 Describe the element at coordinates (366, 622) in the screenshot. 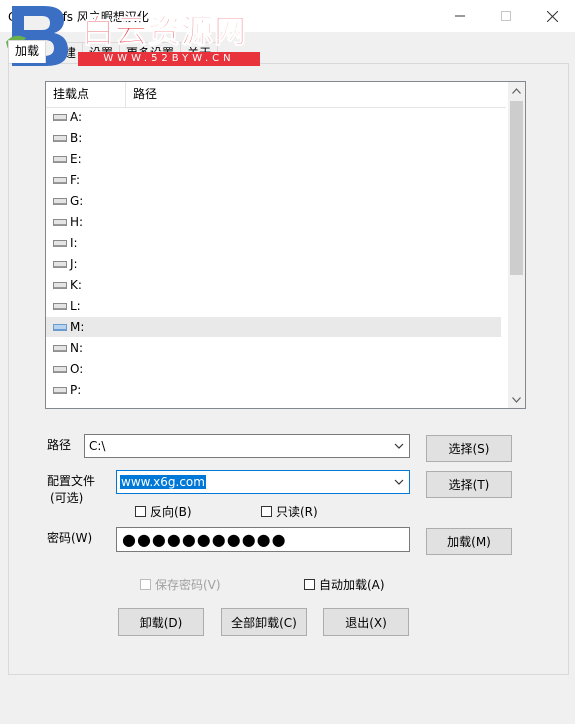

I see `exit-button: 退出(X)` at that location.